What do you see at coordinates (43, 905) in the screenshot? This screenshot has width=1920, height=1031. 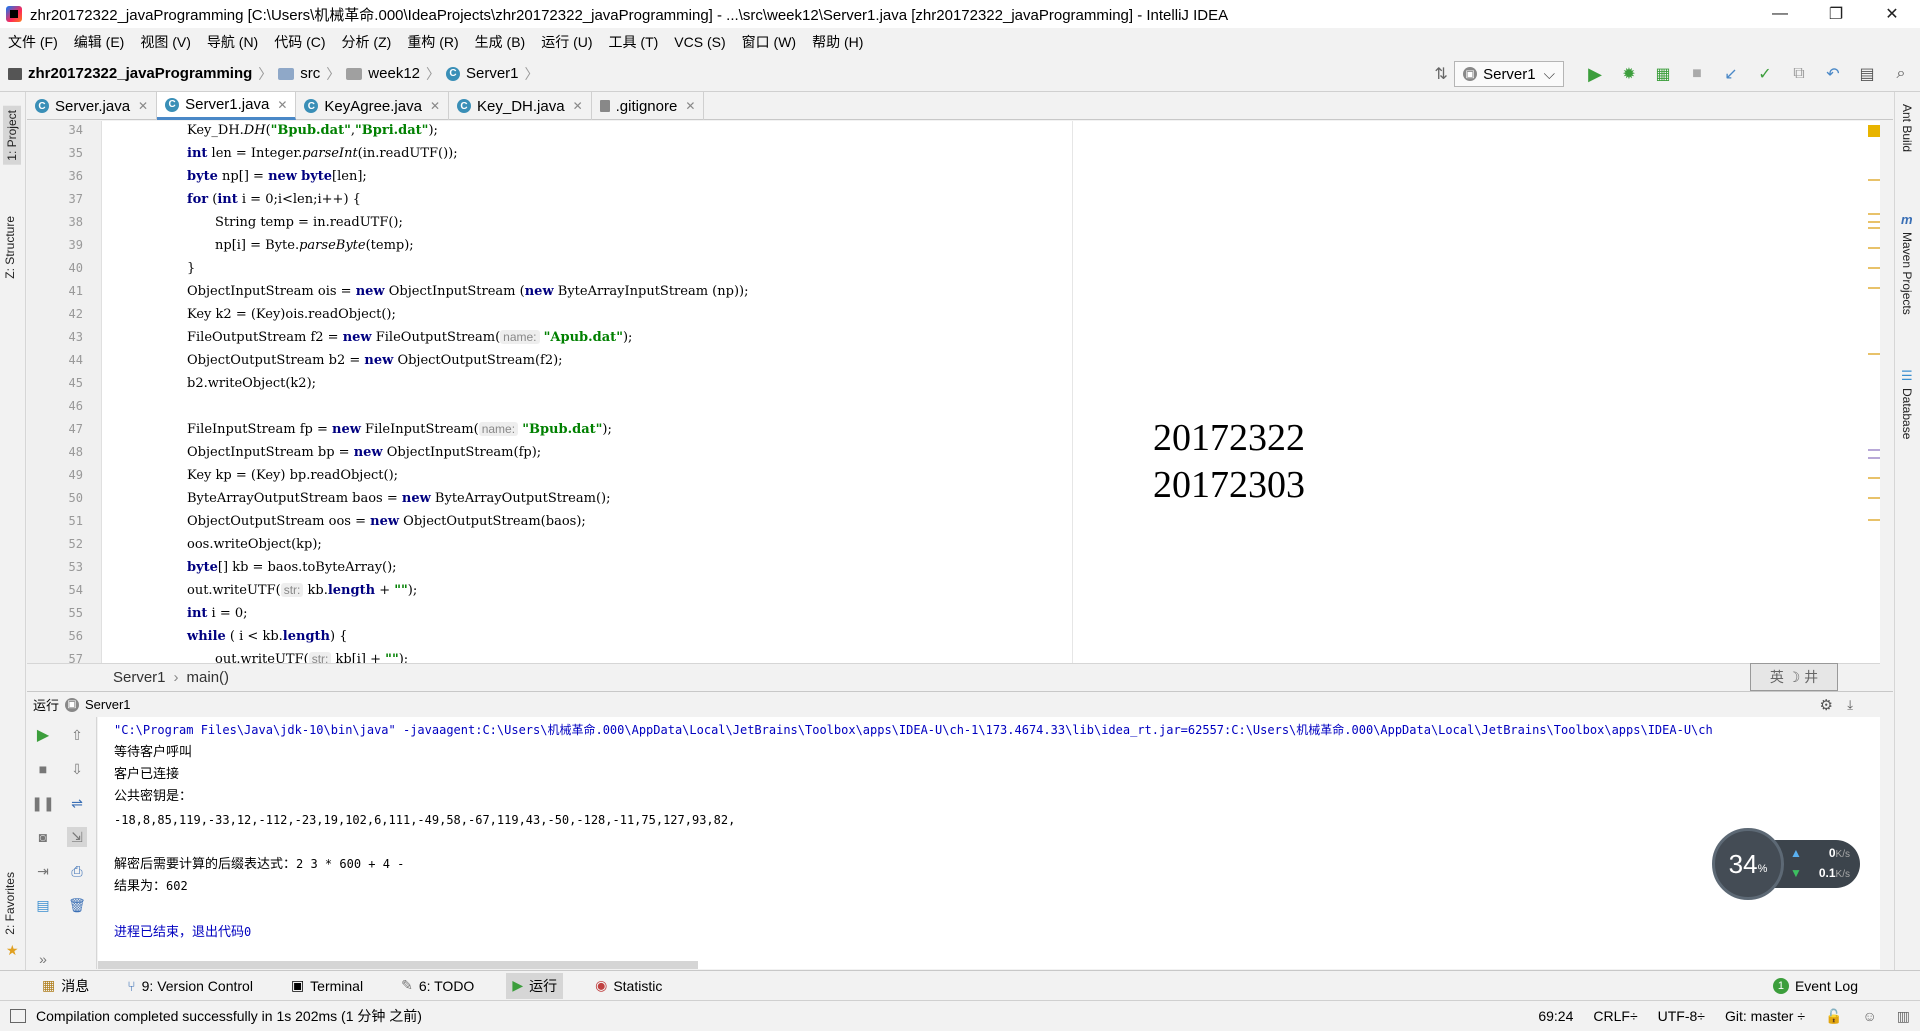 I see `layout-icon: ▤` at bounding box center [43, 905].